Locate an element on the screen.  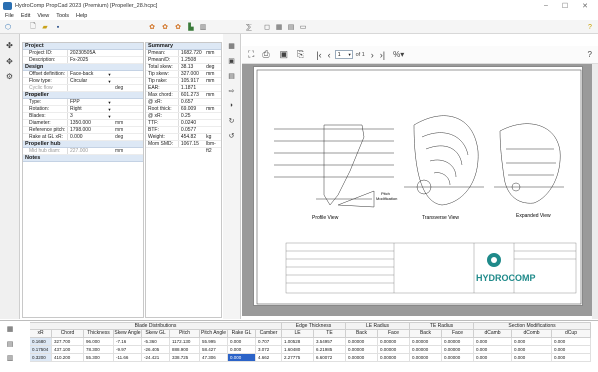
rake-field: 0.000 is located at coordinates (90, 137).